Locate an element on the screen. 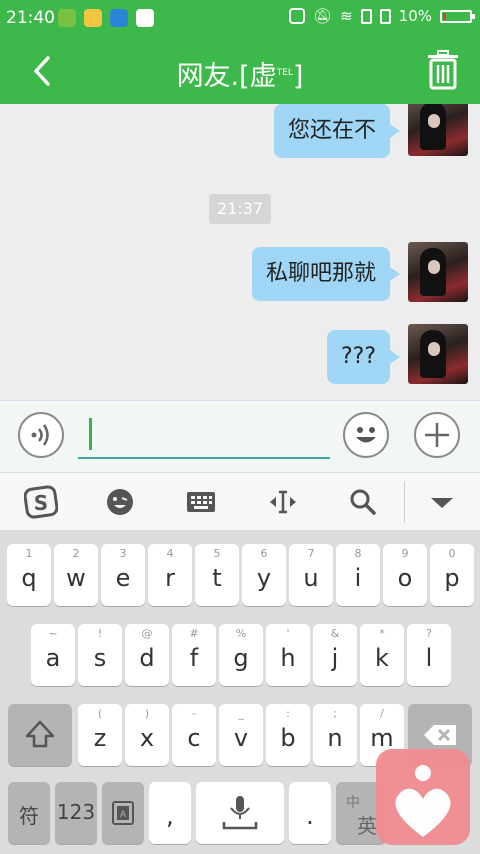 The width and height of the screenshot is (480, 854). clipboard-key: A is located at coordinates (123, 813).